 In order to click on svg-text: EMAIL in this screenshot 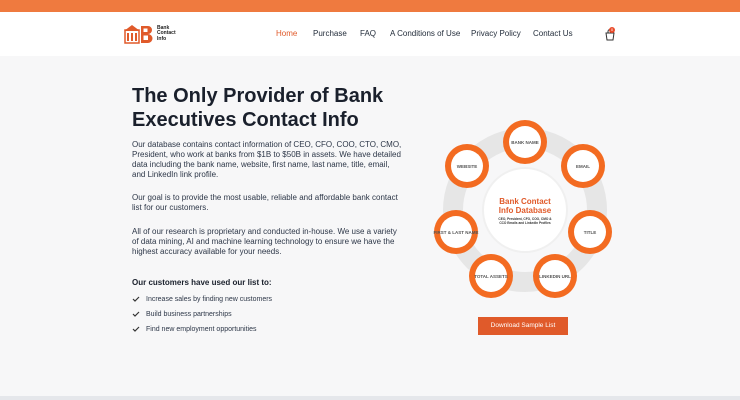, I will do `click(583, 166)`.